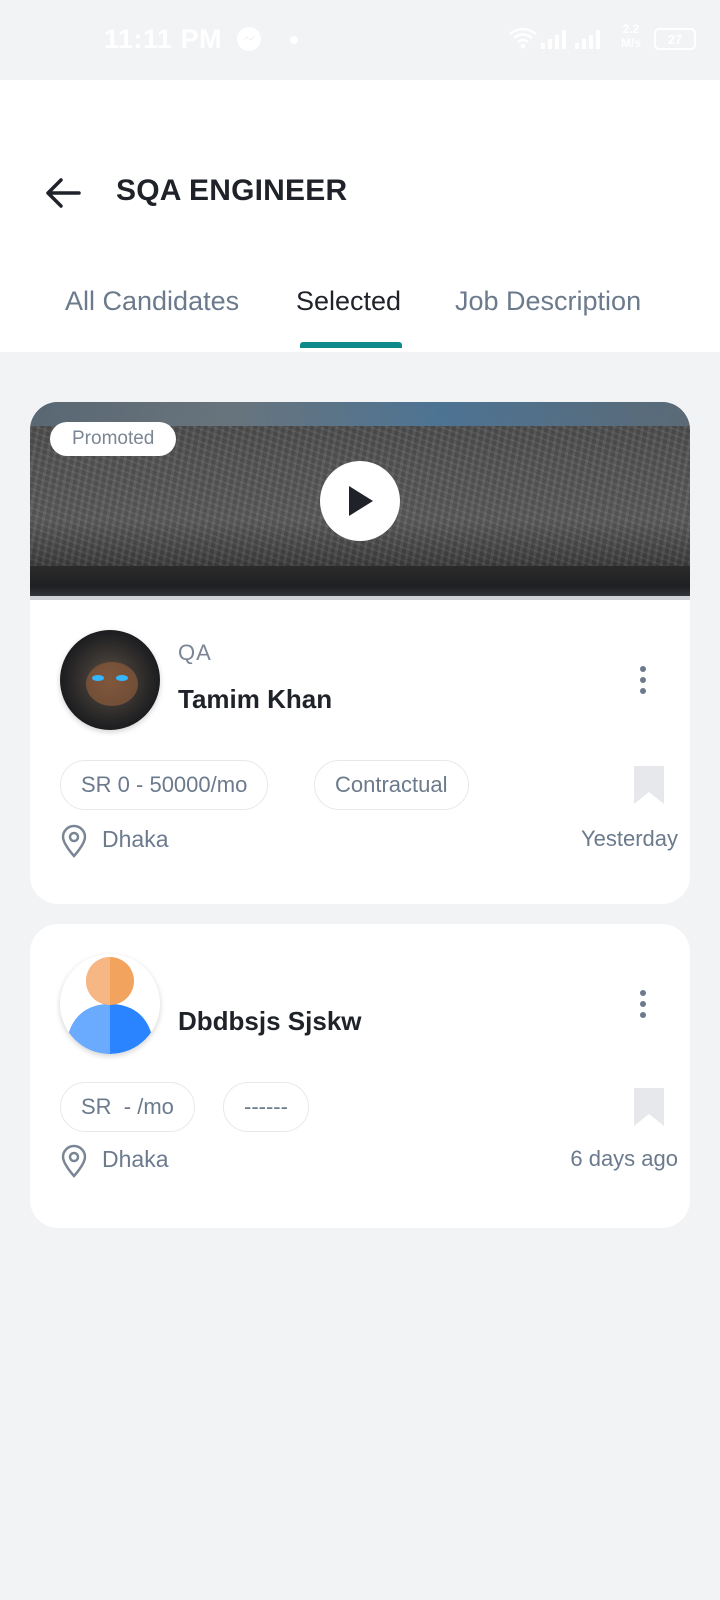  What do you see at coordinates (360, 40) in the screenshot?
I see `status-bar: 11:11 PM 2.2 M/s 27` at bounding box center [360, 40].